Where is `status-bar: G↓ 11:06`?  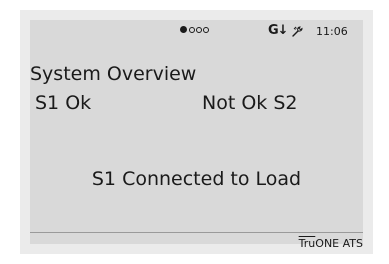 status-bar: G↓ 11:06 is located at coordinates (196, 31).